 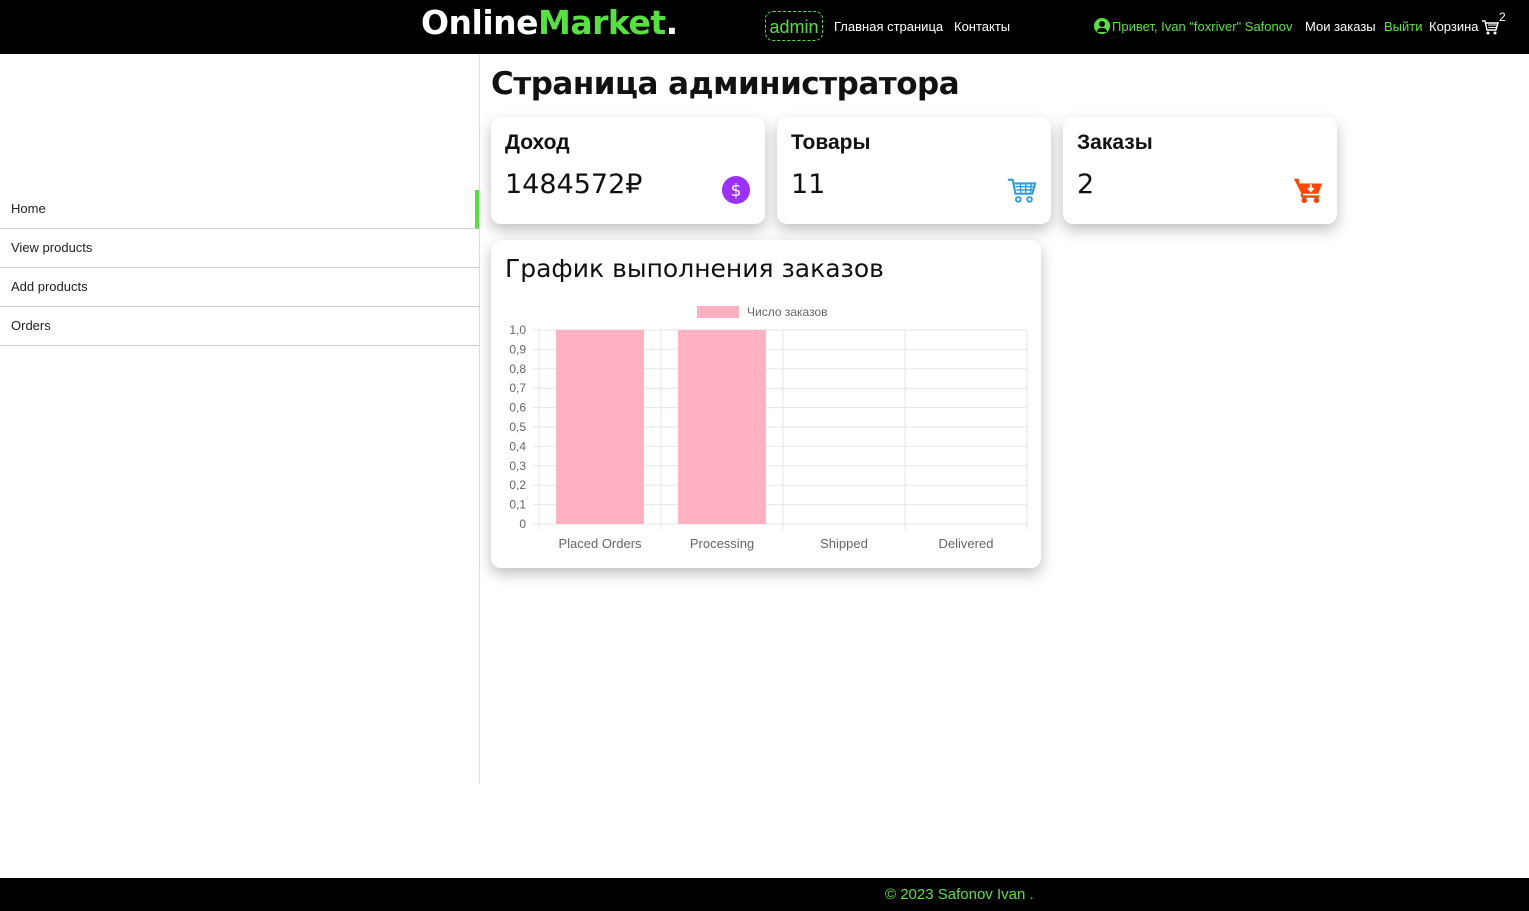 I want to click on sidebar-item-home: Home, so click(x=239, y=209).